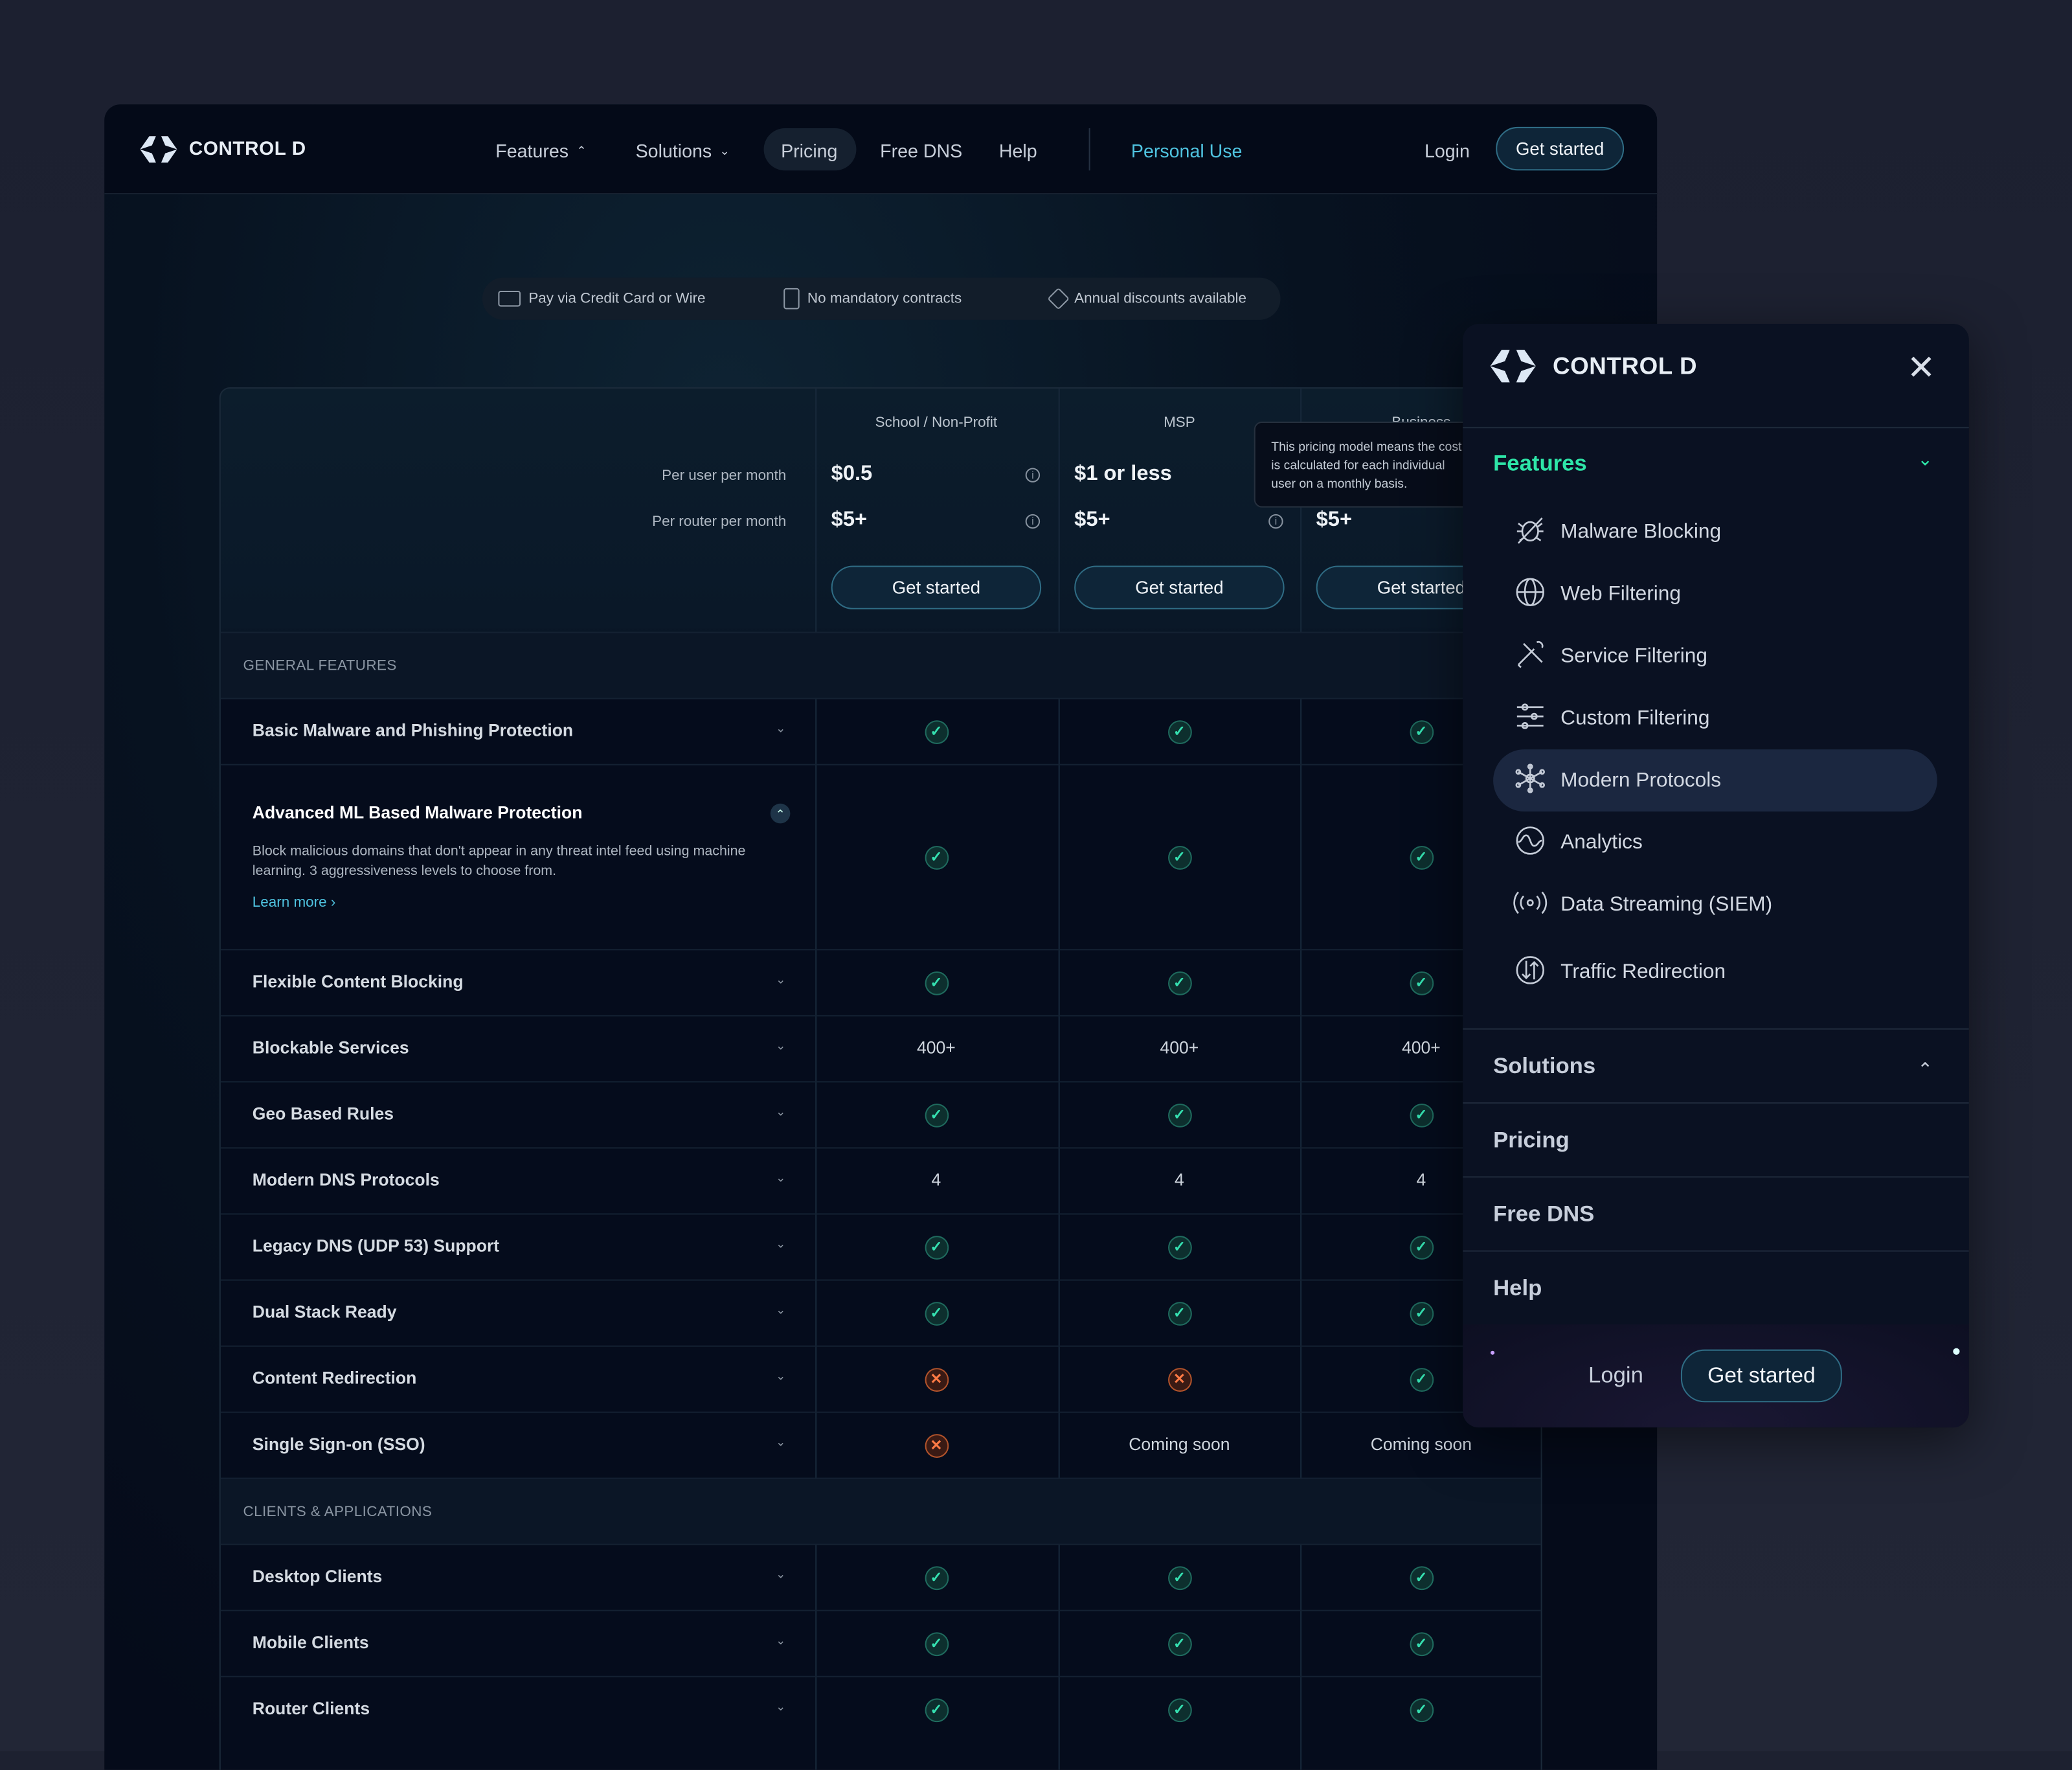 The height and width of the screenshot is (1770, 2072). I want to click on get-started-button: Get started, so click(1560, 148).